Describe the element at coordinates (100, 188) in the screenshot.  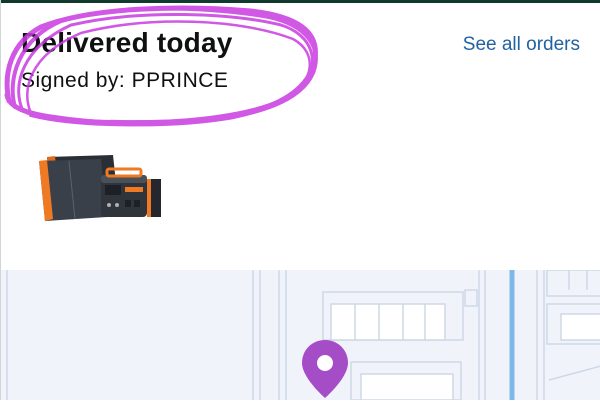
I see `product-image` at that location.